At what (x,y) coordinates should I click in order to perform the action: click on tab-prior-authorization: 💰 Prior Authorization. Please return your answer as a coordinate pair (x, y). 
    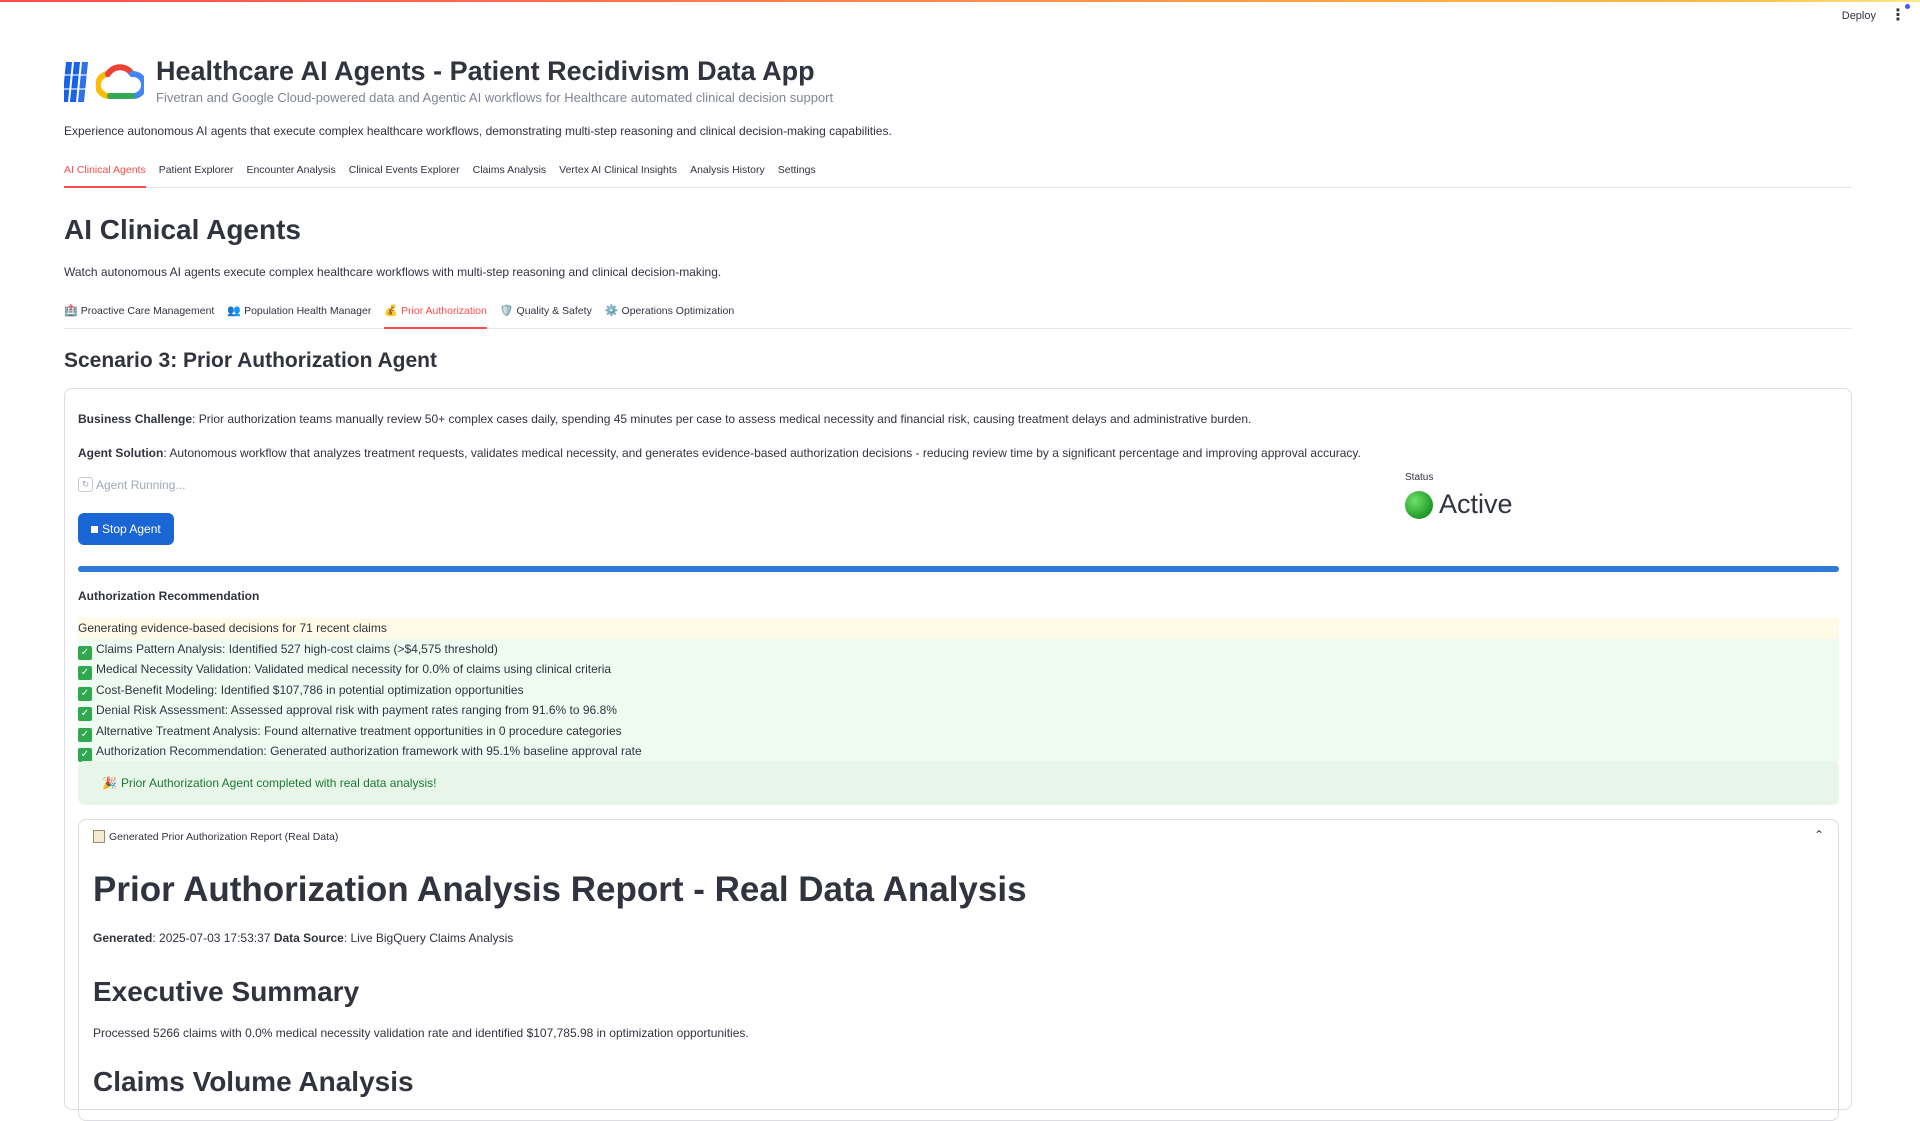
    Looking at the image, I should click on (435, 313).